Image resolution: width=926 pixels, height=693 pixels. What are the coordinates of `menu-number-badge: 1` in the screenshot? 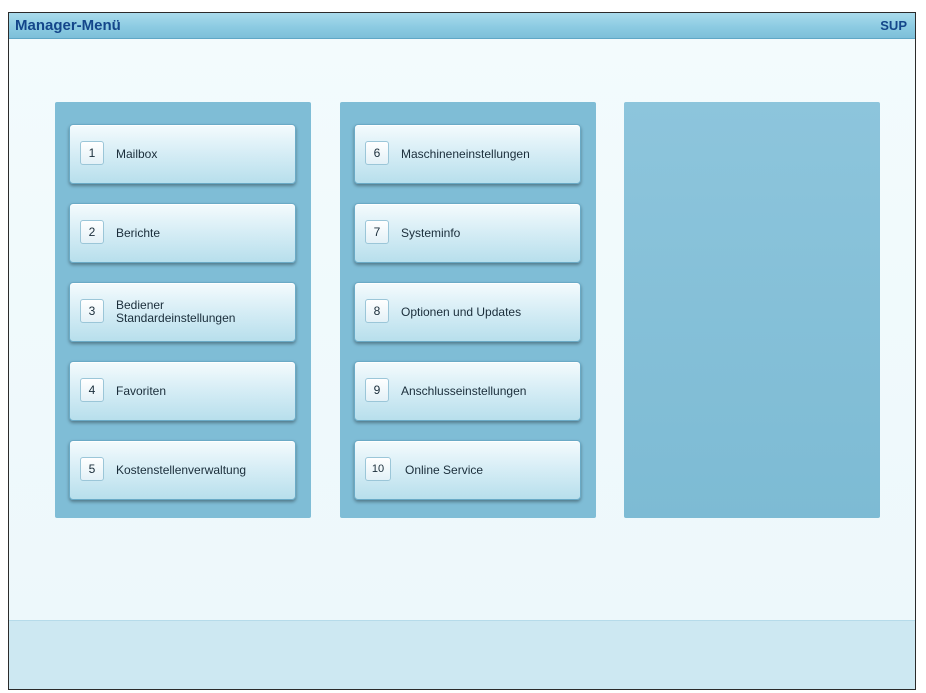 It's located at (92, 153).